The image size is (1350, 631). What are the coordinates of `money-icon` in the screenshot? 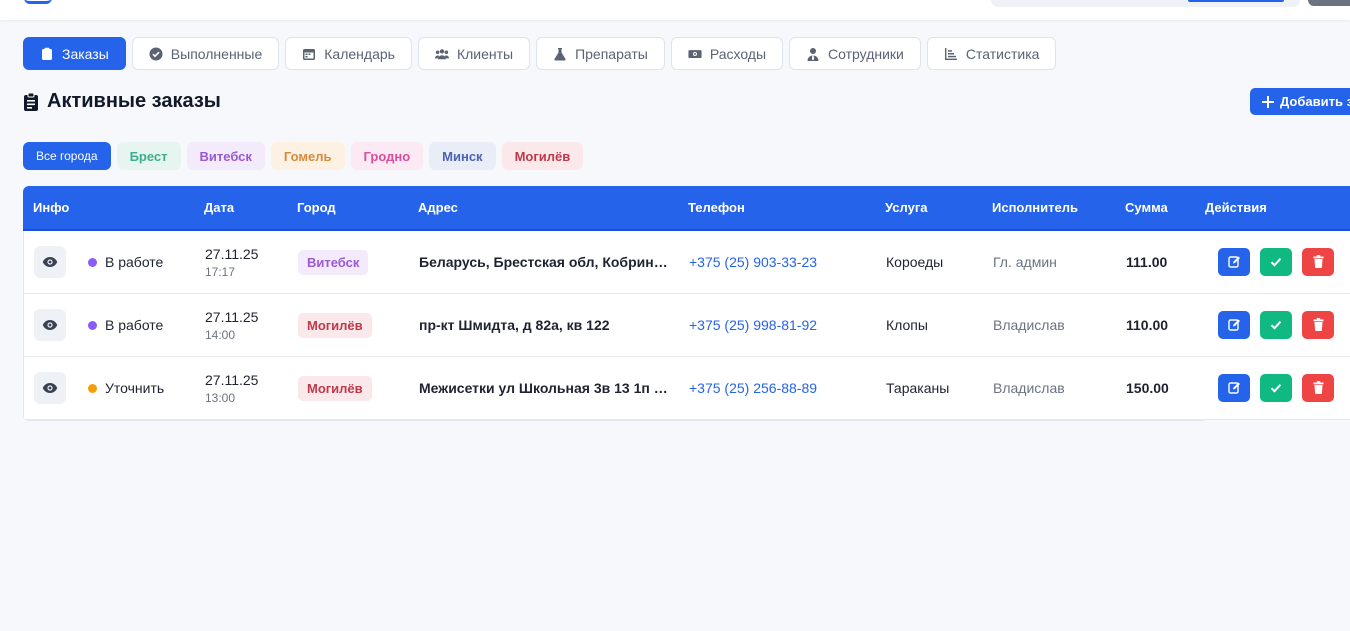 It's located at (695, 54).